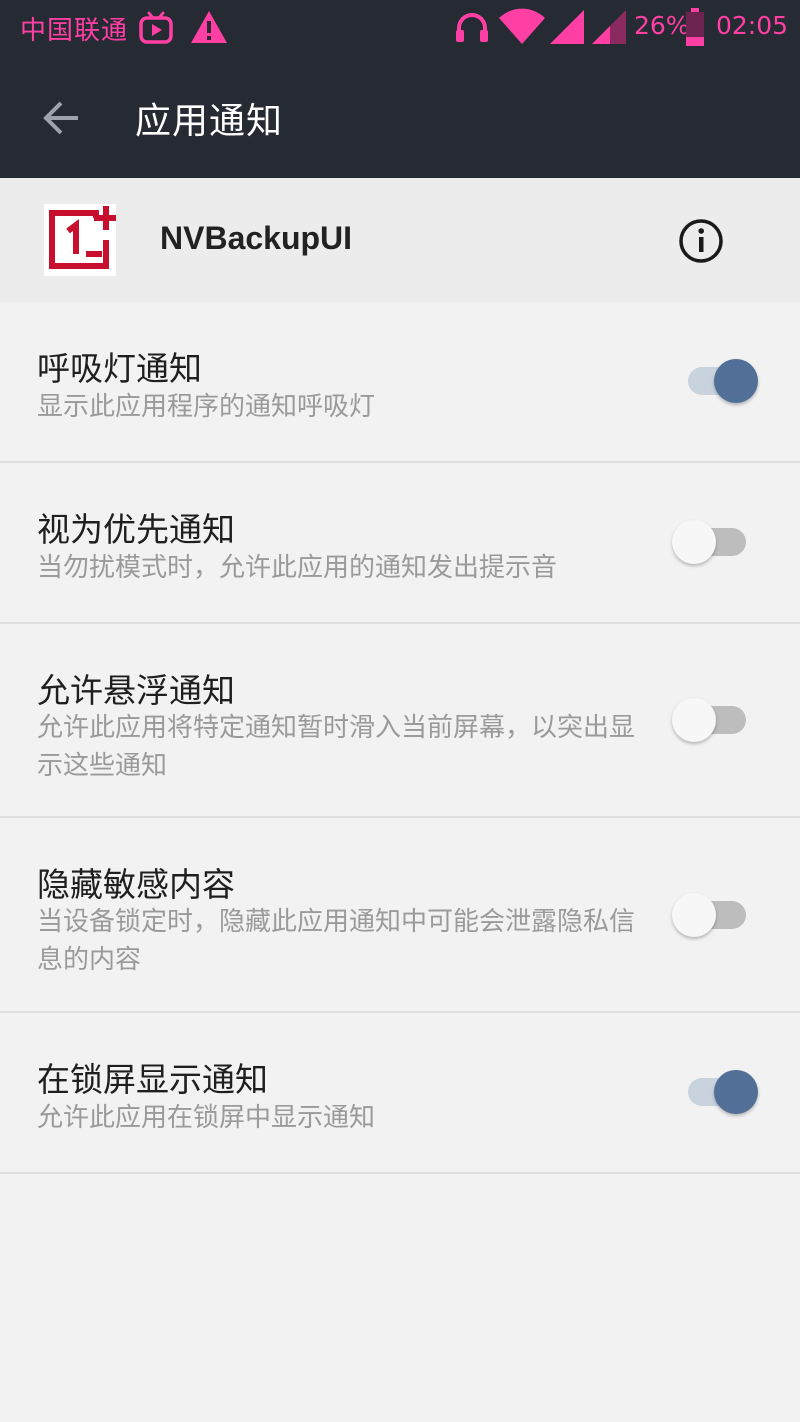  I want to click on setting-row-hide-sensitive: 隐藏敏感内容 当设备锁定时，隐藏此应用通知中可能会泄露隐私信息的内容, so click(400, 915).